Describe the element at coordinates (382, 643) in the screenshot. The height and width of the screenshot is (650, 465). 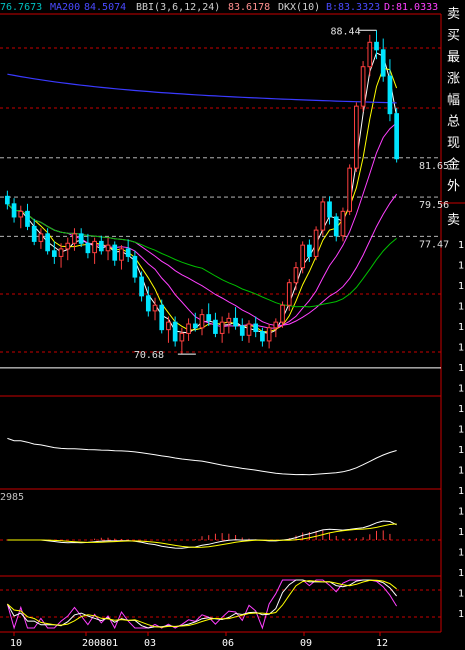
I see `x-tick-label: 12` at that location.